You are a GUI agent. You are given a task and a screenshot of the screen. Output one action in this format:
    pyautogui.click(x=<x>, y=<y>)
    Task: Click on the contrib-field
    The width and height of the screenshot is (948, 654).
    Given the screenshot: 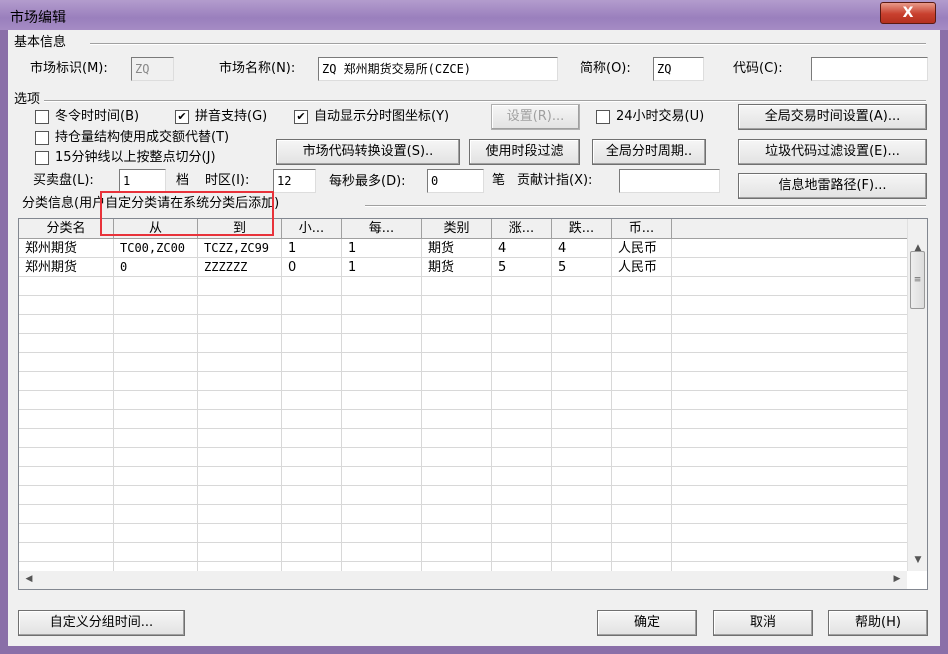 What is the action you would take?
    pyautogui.click(x=669, y=181)
    